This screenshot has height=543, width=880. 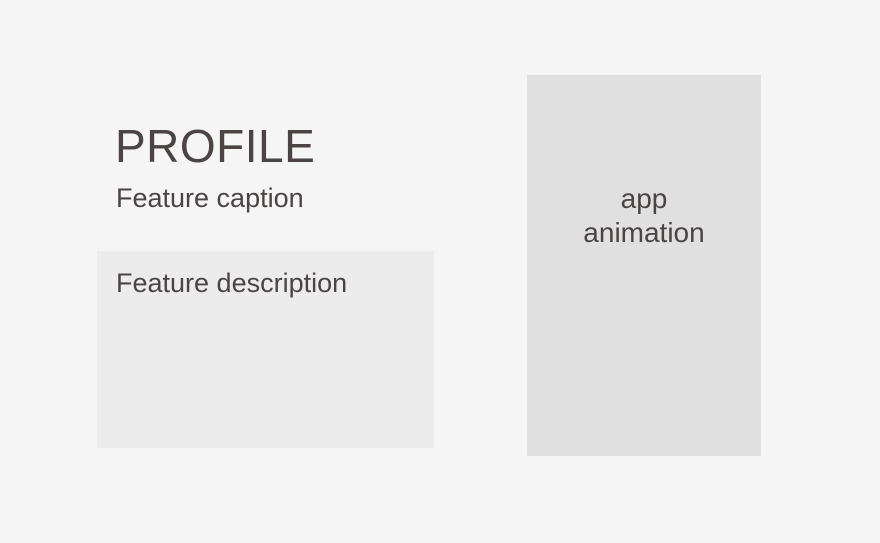 What do you see at coordinates (265, 349) in the screenshot?
I see `feature-description-panel: Feature description` at bounding box center [265, 349].